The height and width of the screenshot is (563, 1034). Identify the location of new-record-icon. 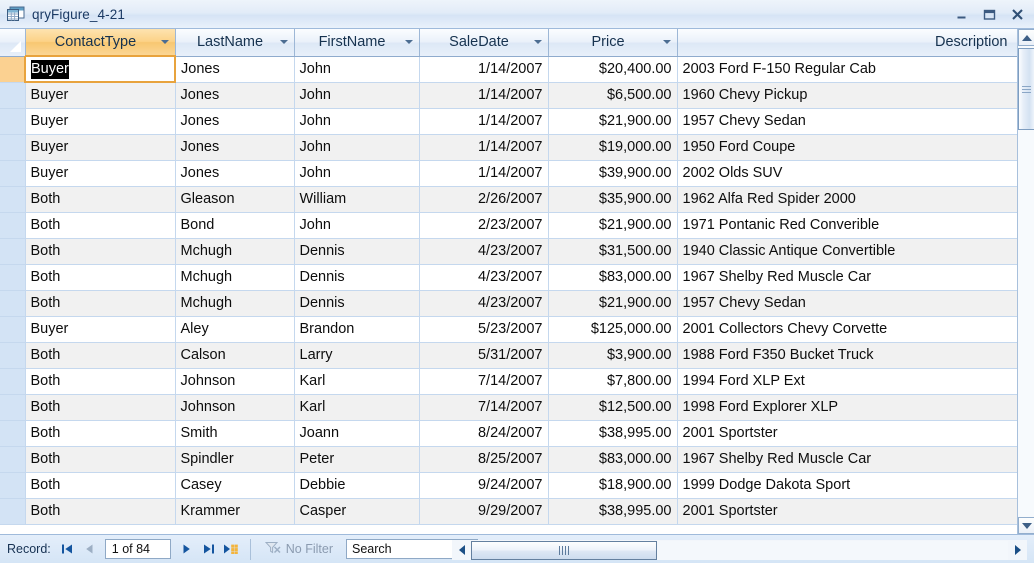
(230, 549).